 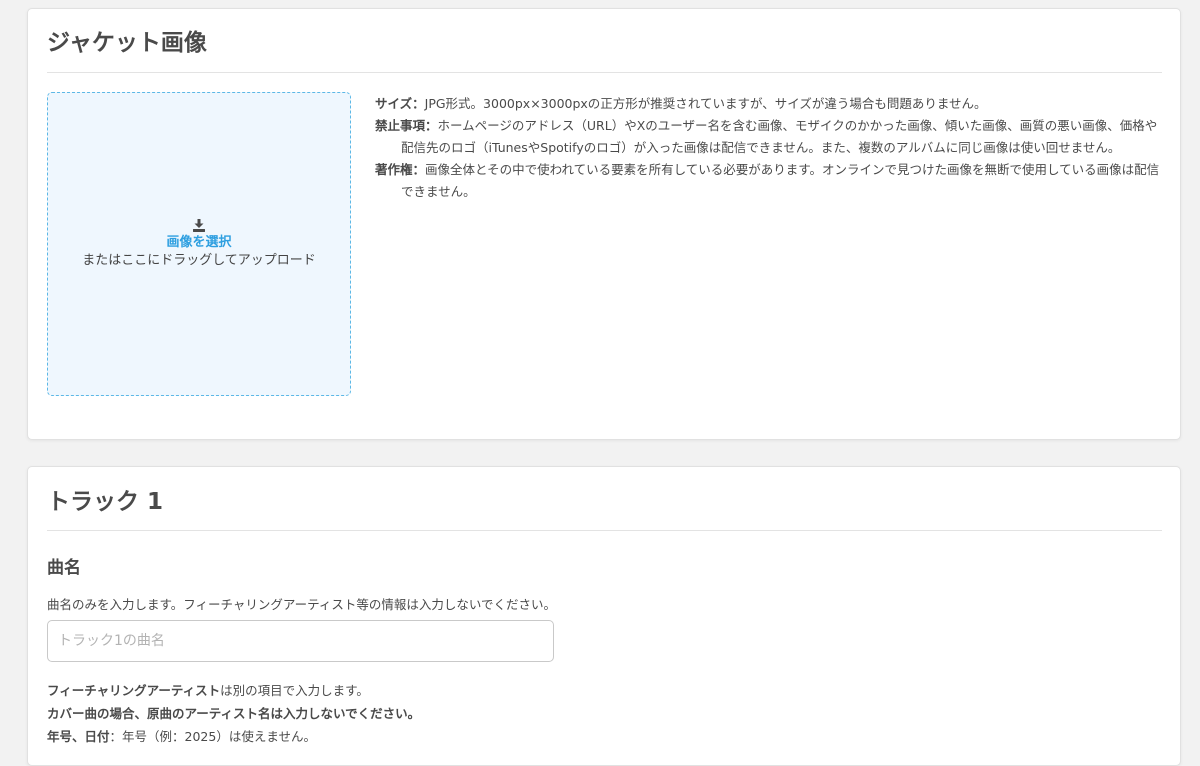 I want to click on guideline-label: 著作権：, so click(x=400, y=169).